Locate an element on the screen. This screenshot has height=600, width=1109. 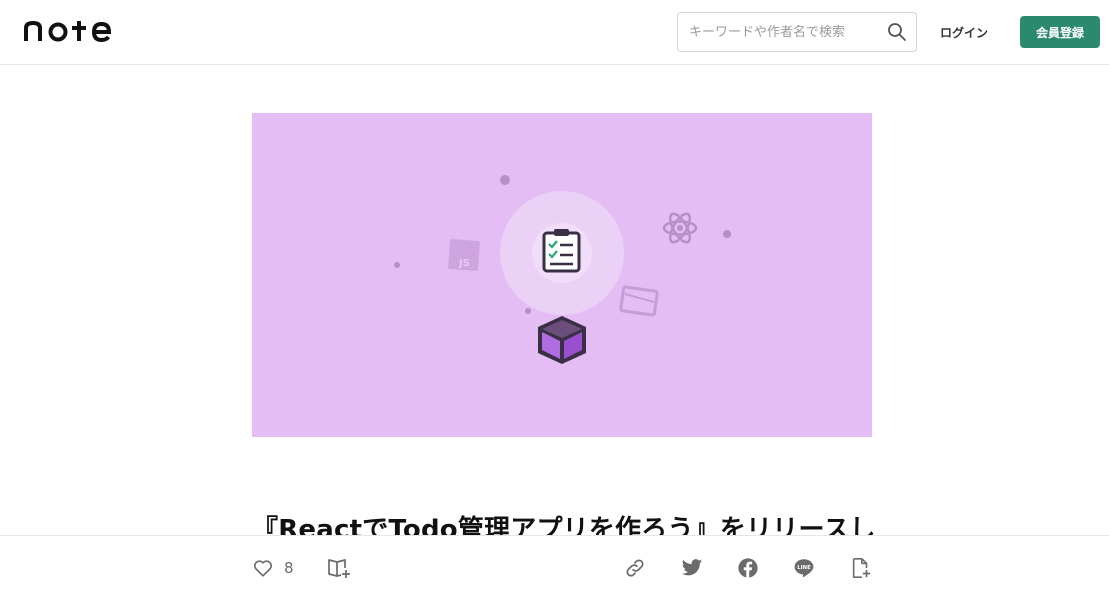
login-link: ログイン is located at coordinates (964, 32).